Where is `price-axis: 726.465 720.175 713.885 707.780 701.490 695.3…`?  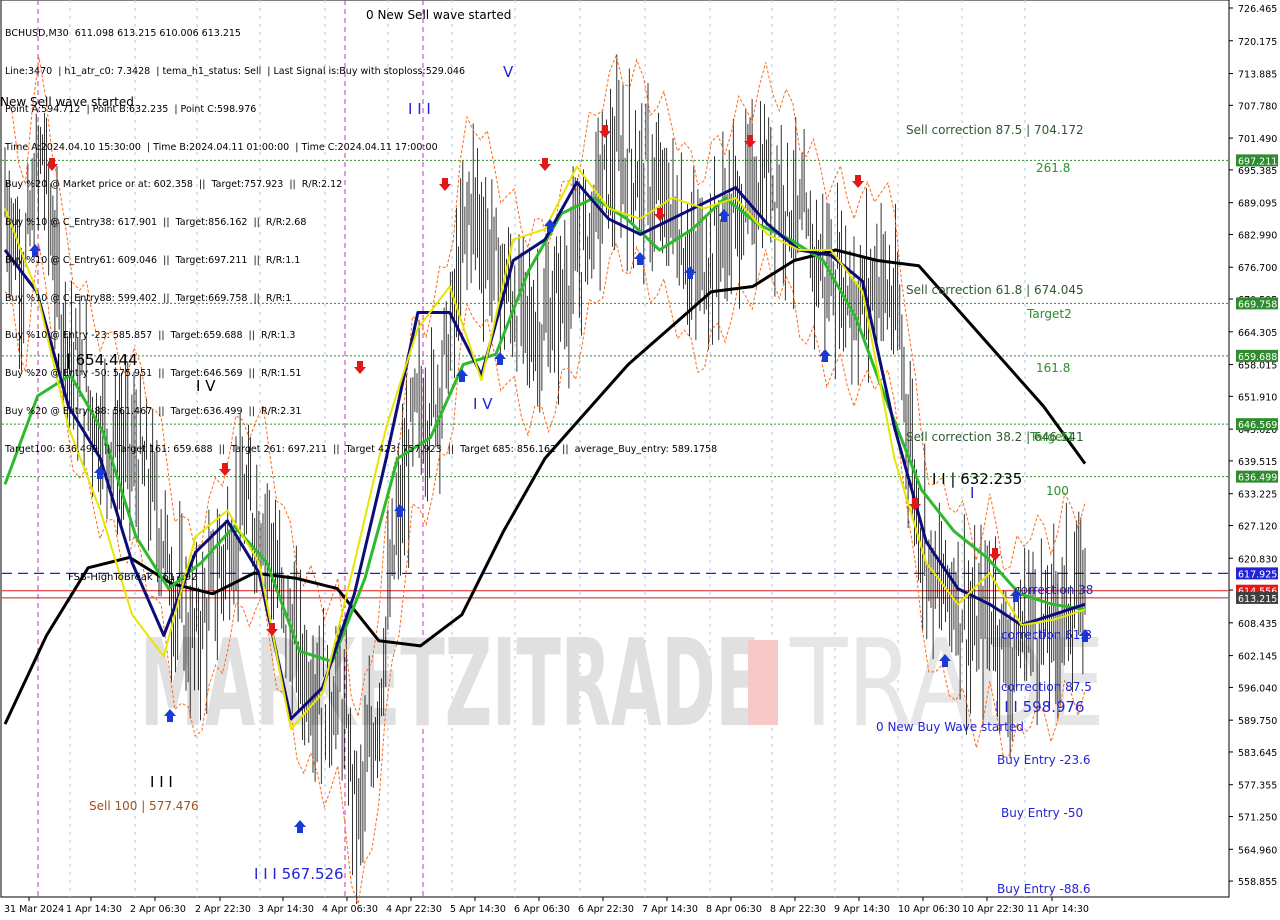
price-axis: 726.465 720.175 713.885 707.780 701.490 695.3… is located at coordinates (1253, 446).